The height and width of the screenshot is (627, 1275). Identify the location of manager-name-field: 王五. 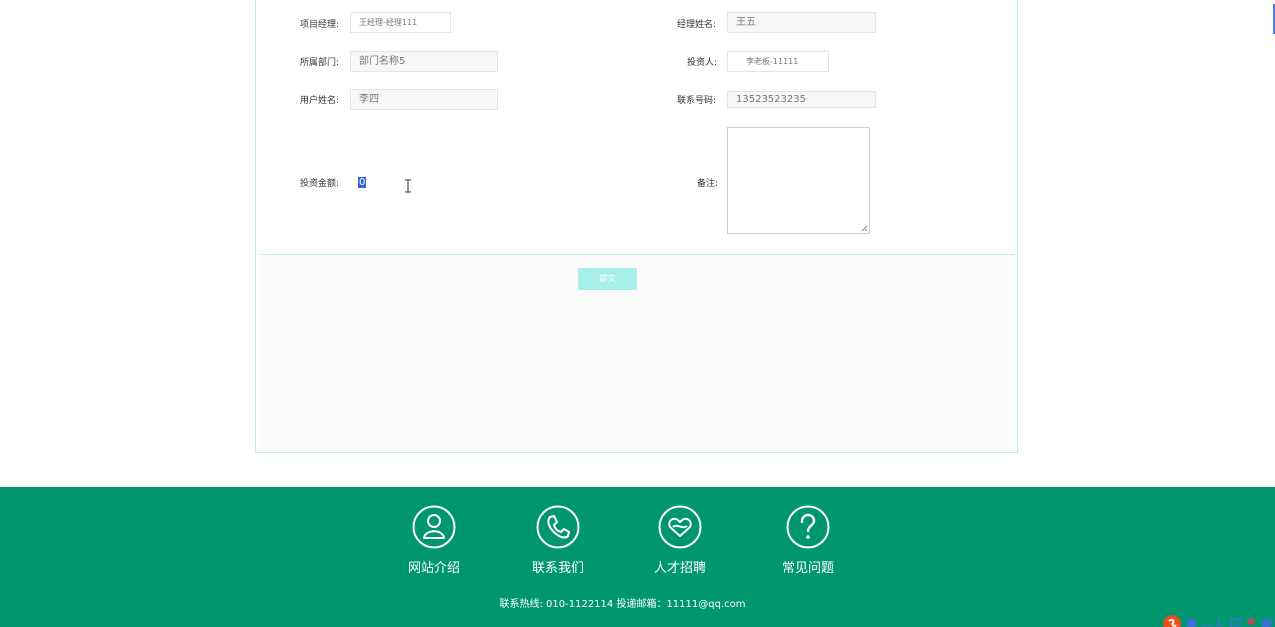
(801, 22).